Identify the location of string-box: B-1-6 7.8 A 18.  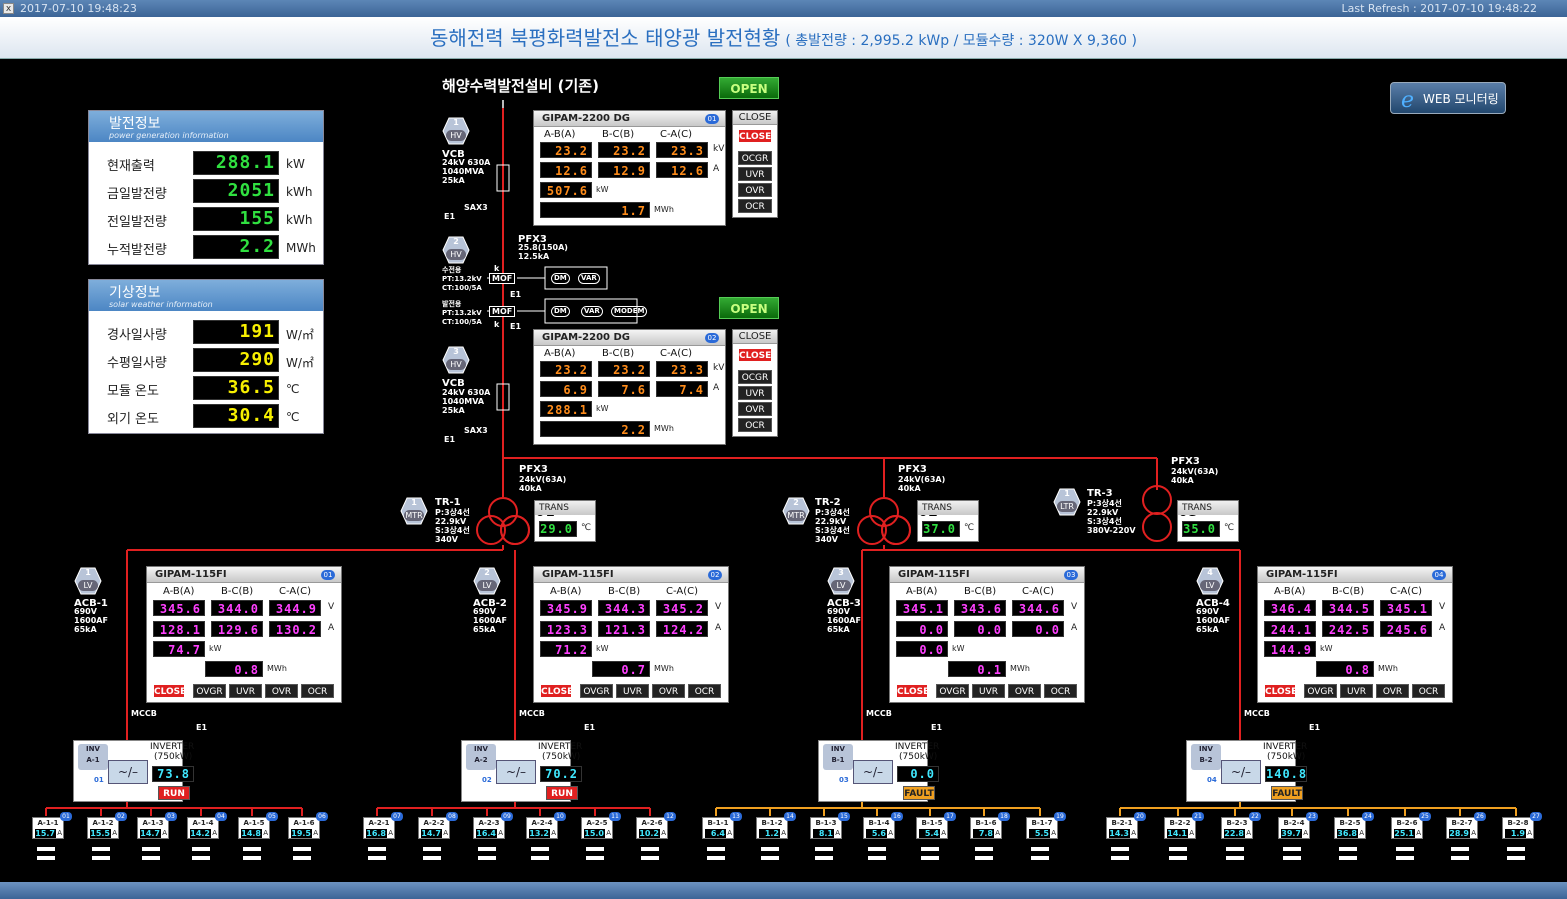
(990, 825).